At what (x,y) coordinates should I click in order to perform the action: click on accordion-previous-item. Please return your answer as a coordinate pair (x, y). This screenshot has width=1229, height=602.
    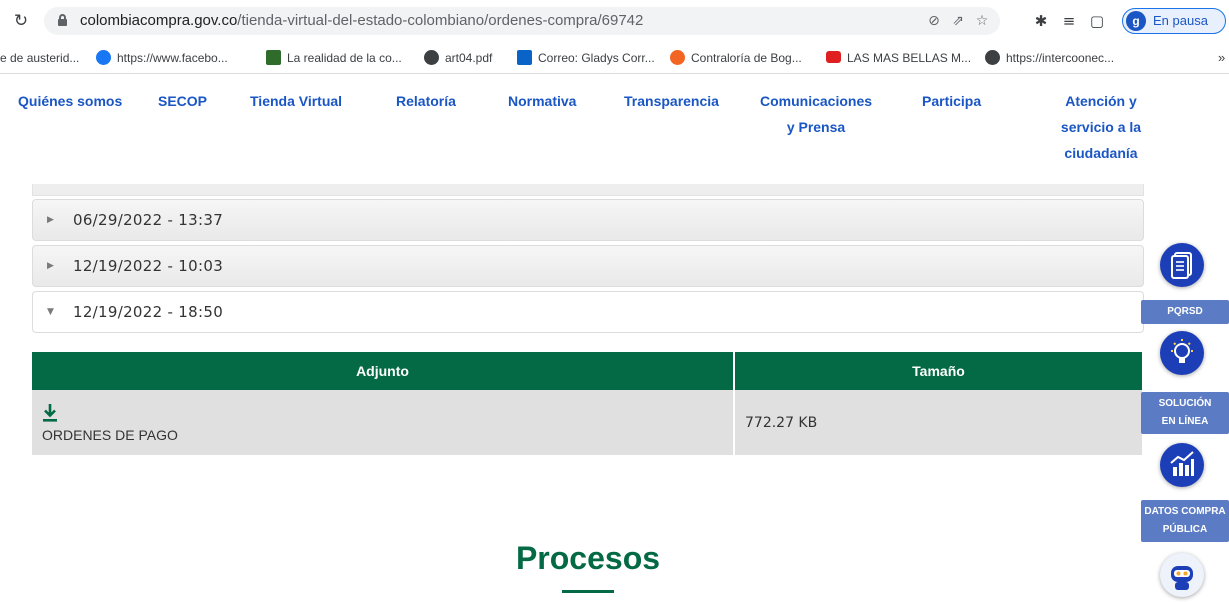
    Looking at the image, I should click on (588, 190).